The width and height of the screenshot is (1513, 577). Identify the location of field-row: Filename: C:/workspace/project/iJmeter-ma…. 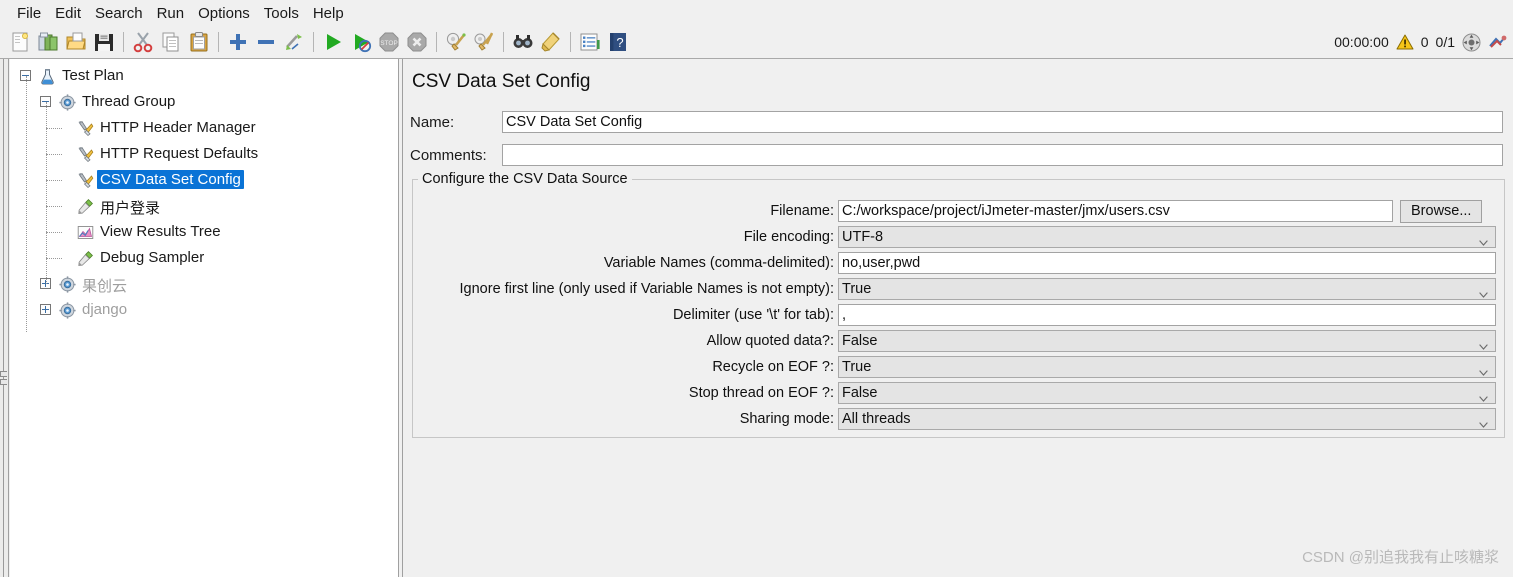
(958, 211).